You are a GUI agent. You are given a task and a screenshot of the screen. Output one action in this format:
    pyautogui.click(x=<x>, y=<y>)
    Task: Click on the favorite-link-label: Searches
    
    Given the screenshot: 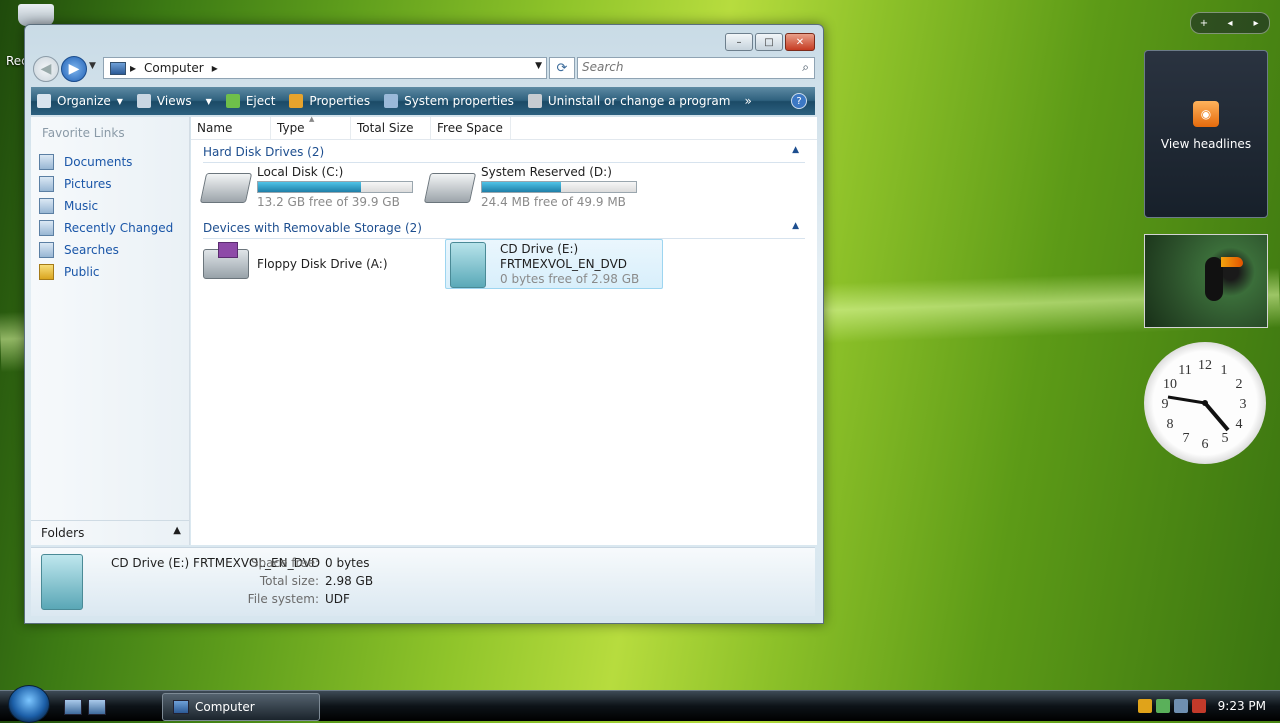 What is the action you would take?
    pyautogui.click(x=91, y=250)
    